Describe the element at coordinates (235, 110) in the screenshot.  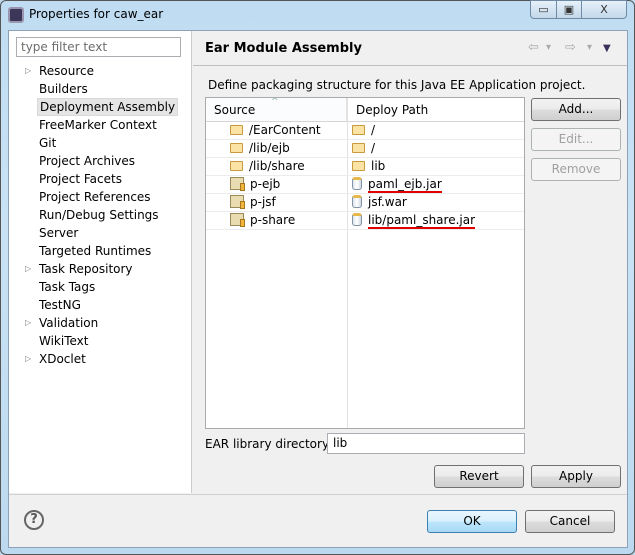
I see `column-label: Source` at that location.